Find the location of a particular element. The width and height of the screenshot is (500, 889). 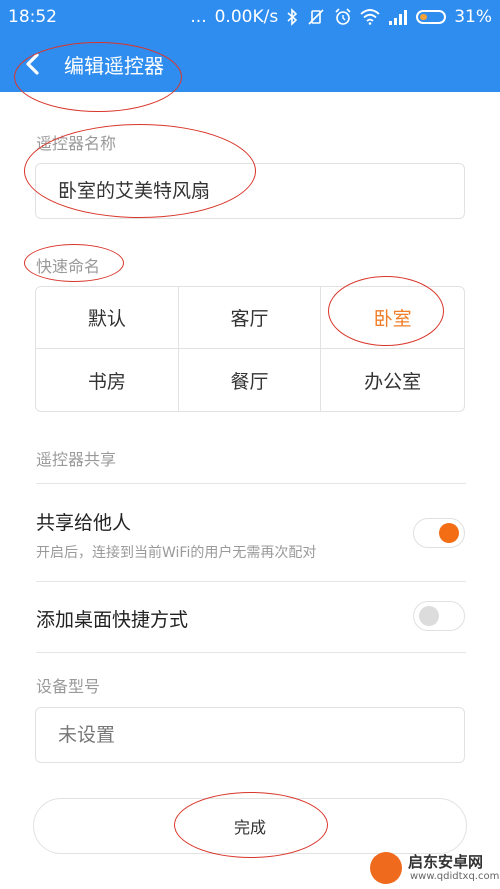

vibrate-off-icon is located at coordinates (316, 17).